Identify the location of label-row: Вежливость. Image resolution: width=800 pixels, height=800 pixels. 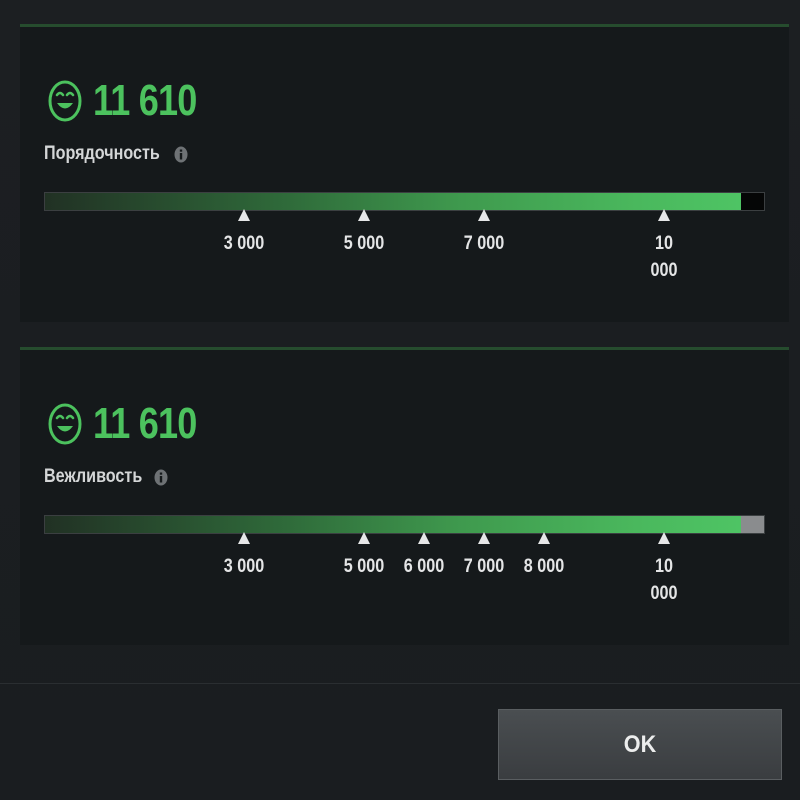
(106, 477).